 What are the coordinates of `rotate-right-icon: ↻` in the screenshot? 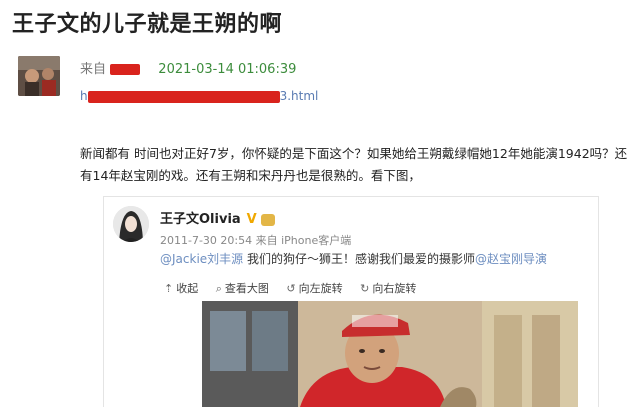 It's located at (365, 288).